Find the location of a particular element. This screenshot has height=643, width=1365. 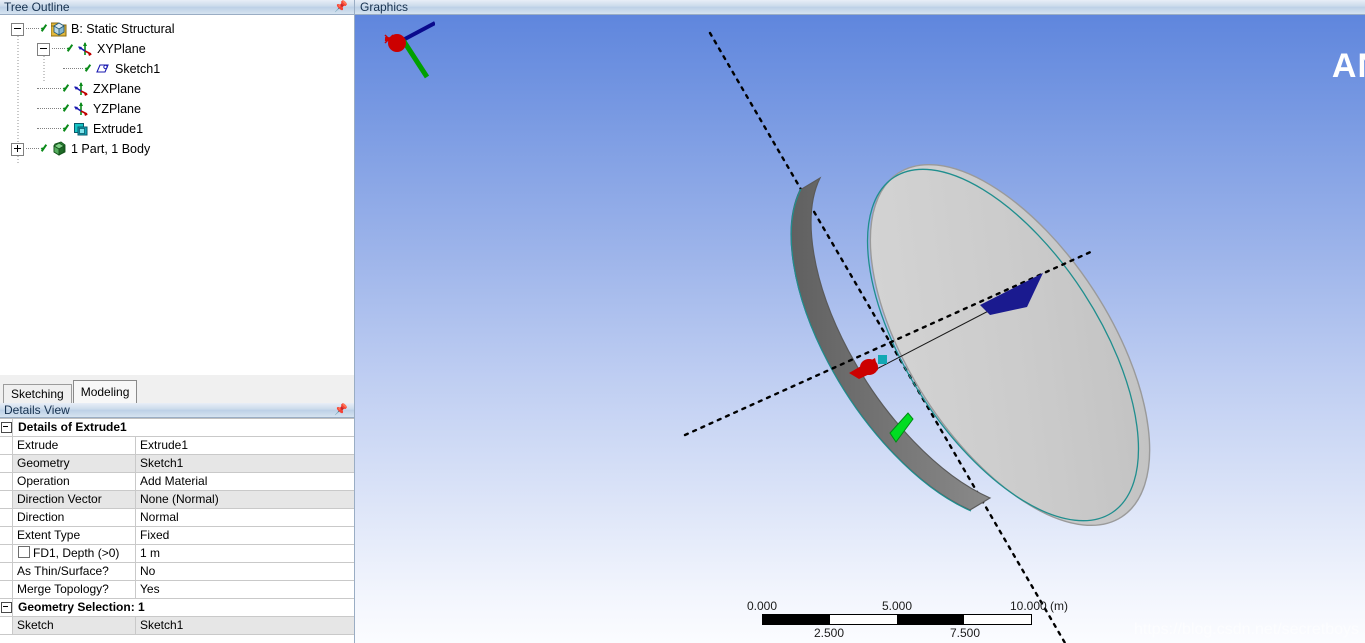

mode-tab-strip: Sketching Modeling is located at coordinates (177, 389).